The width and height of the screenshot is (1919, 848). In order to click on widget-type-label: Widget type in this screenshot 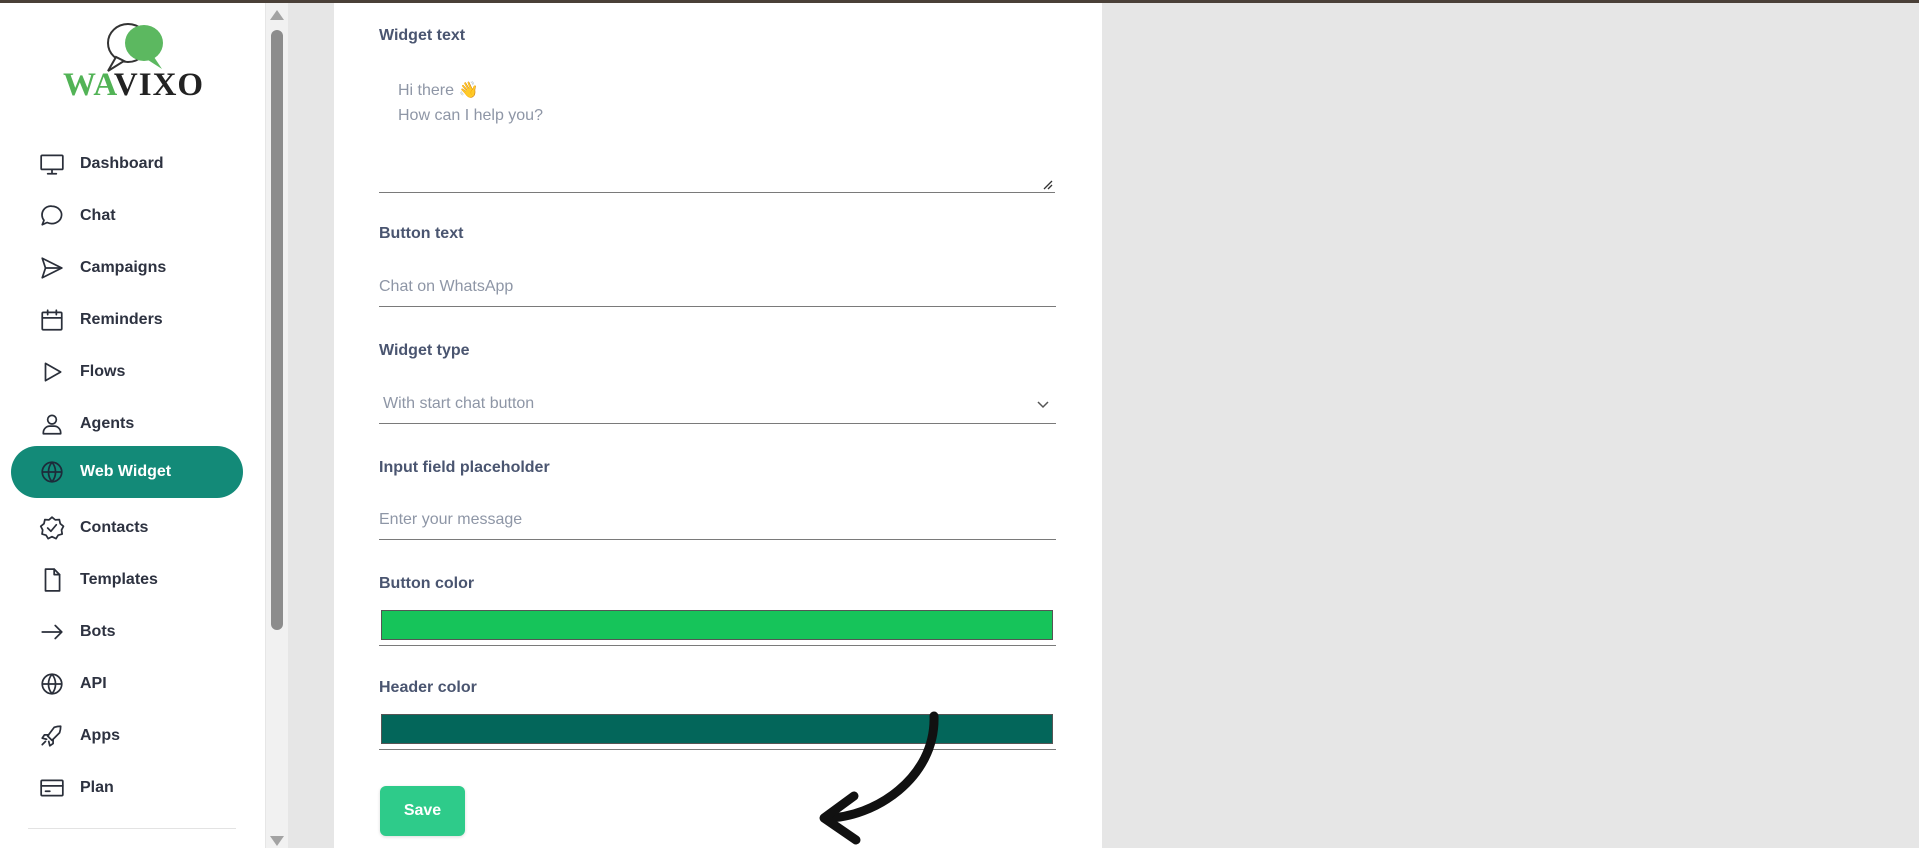, I will do `click(424, 350)`.